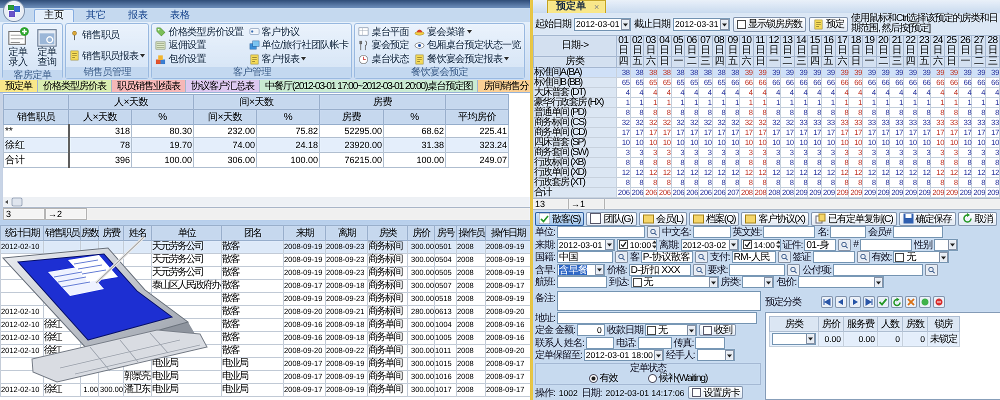 Image resolution: width=1000 pixels, height=400 pixels. Describe the element at coordinates (883, 302) in the screenshot. I see `check-icon` at that location.